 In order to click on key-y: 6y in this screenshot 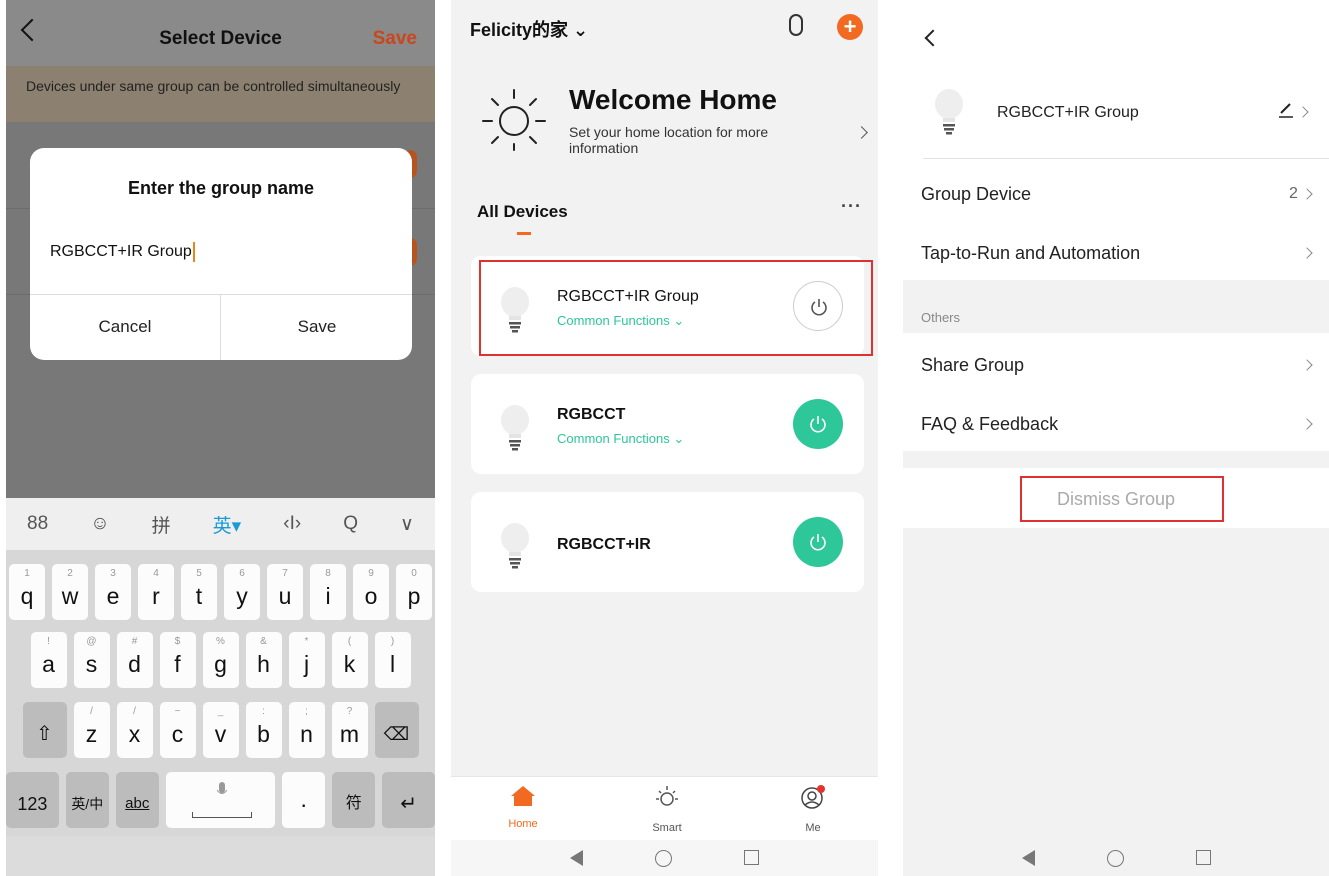, I will do `click(242, 592)`.